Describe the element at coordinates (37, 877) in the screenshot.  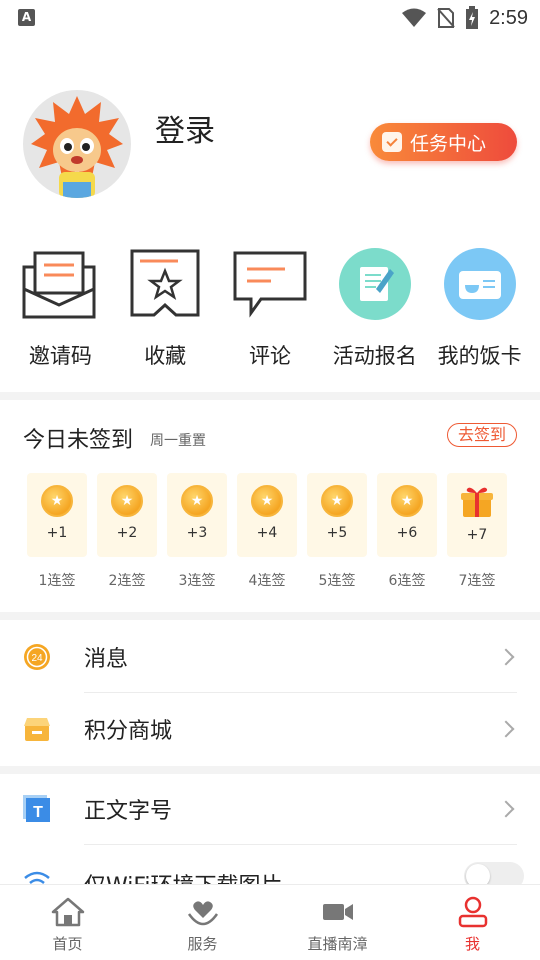
I see `wifi-icon` at that location.